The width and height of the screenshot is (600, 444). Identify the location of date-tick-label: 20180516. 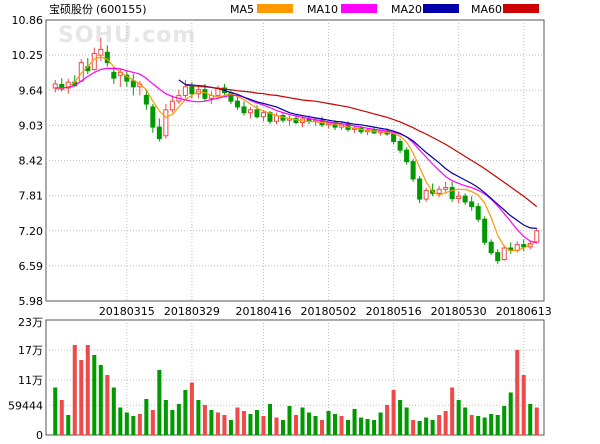
(394, 311).